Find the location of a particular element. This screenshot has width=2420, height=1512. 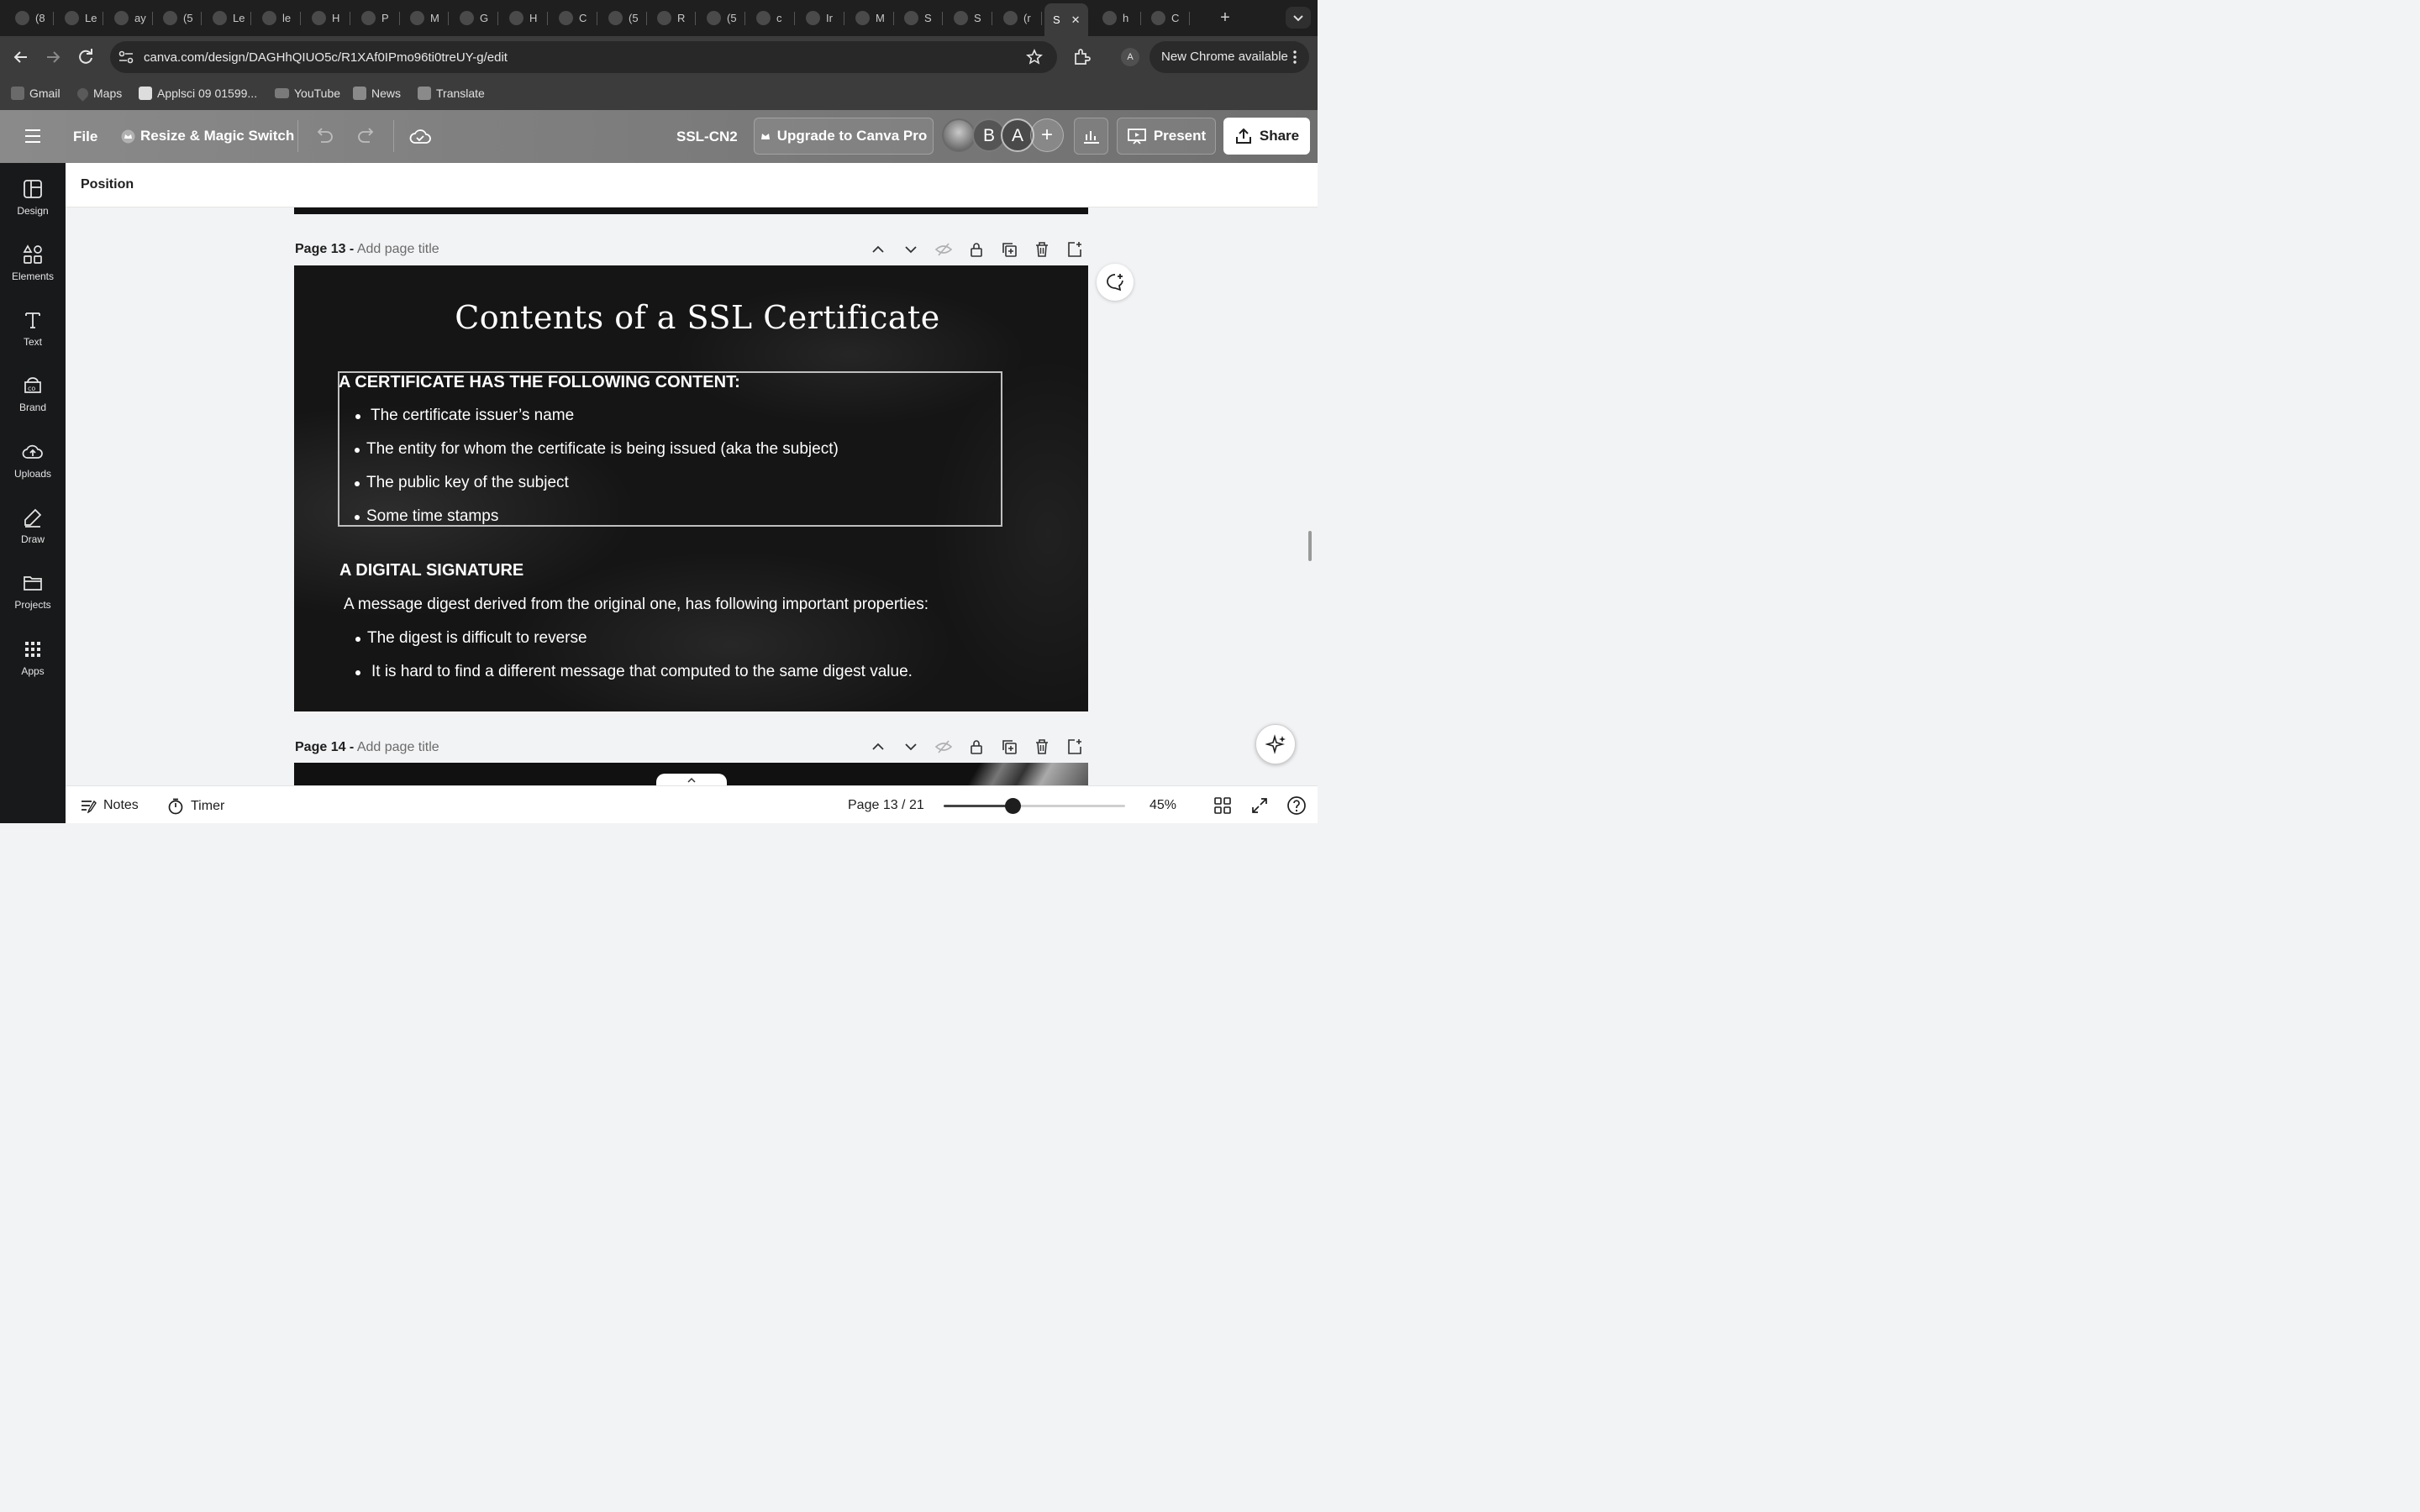

rail-projects: Projects is located at coordinates (33, 601).